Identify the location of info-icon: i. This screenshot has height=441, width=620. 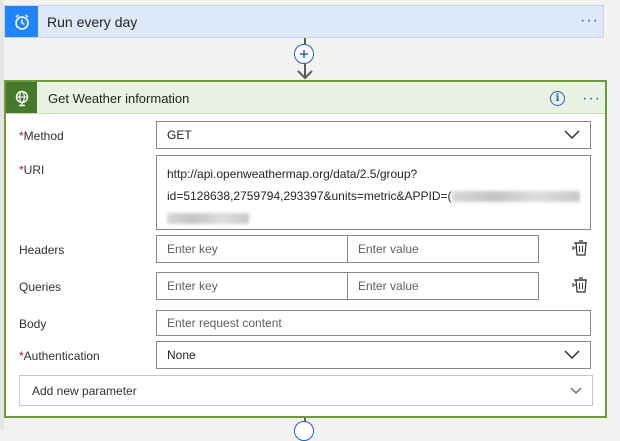
(557, 98).